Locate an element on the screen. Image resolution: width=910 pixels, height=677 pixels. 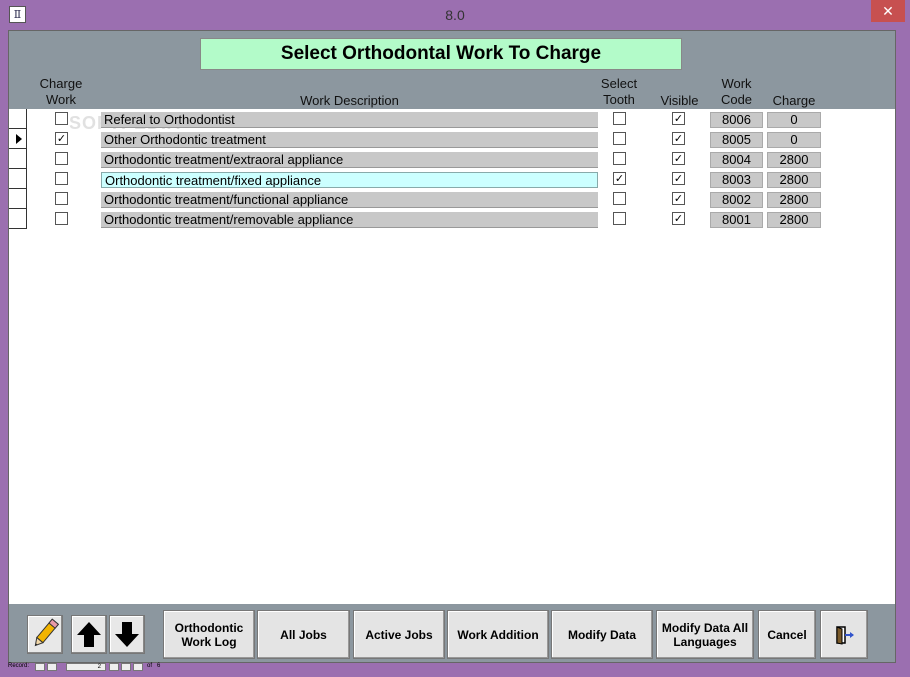
column-header-charge-work: Charge Work is located at coordinates (61, 92).